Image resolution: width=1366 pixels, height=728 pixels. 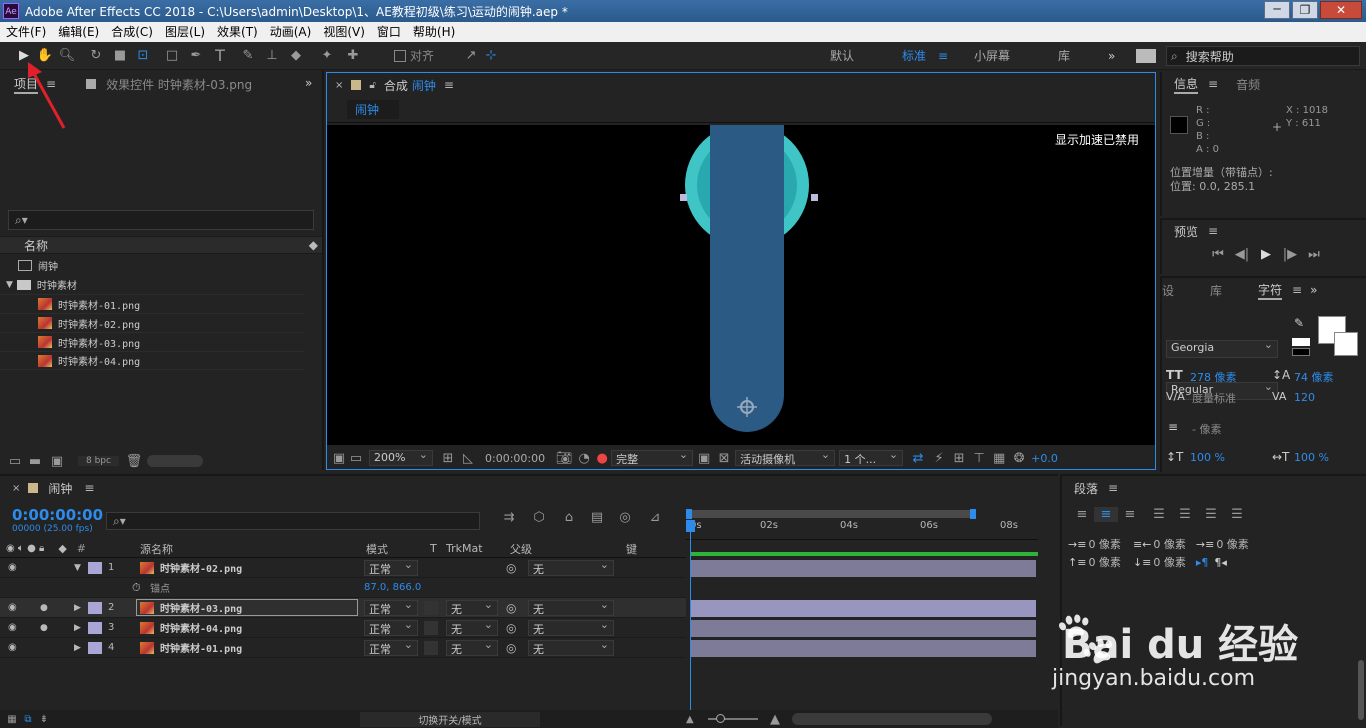 I want to click on tab-info: 信息, so click(x=1186, y=84).